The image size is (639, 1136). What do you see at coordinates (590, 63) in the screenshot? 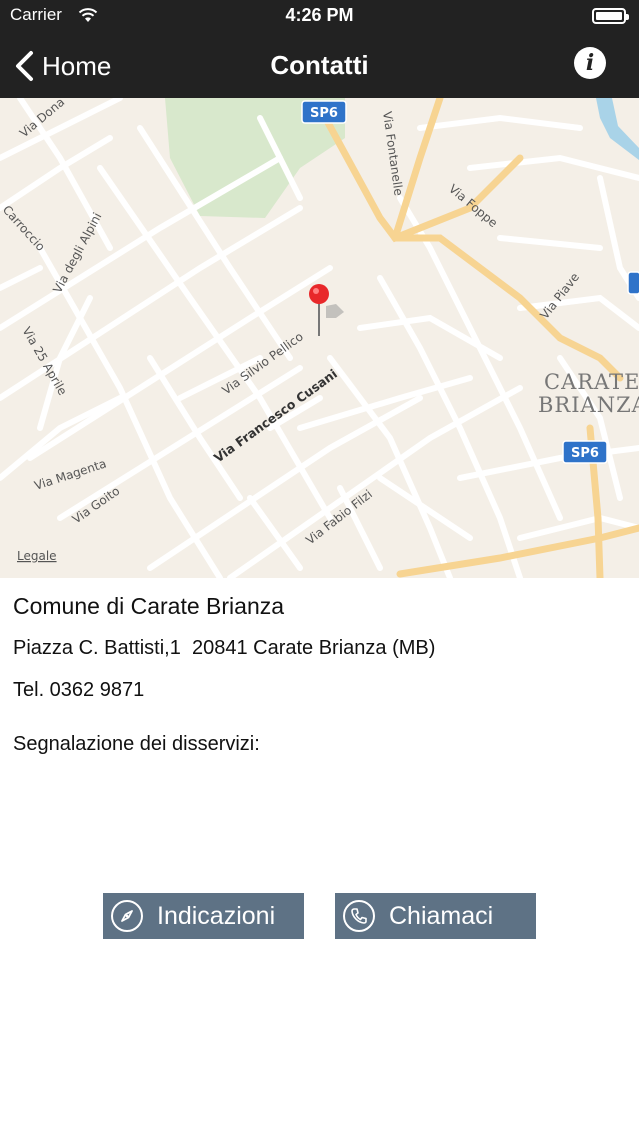
I see `info-icon: i` at bounding box center [590, 63].